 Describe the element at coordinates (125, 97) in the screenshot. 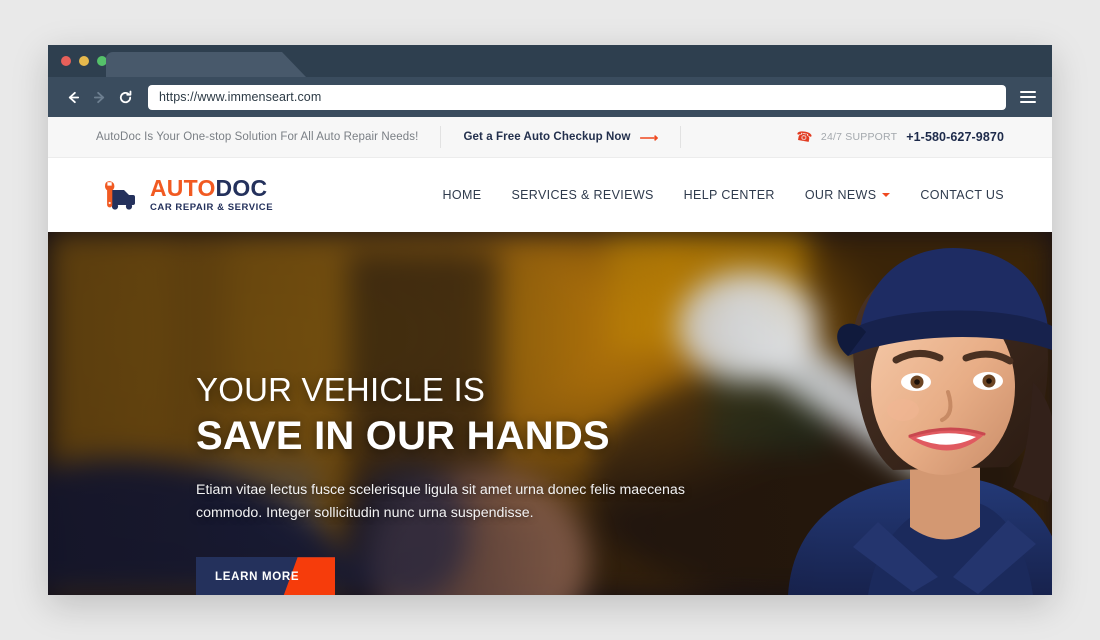

I see `reload-icon` at that location.